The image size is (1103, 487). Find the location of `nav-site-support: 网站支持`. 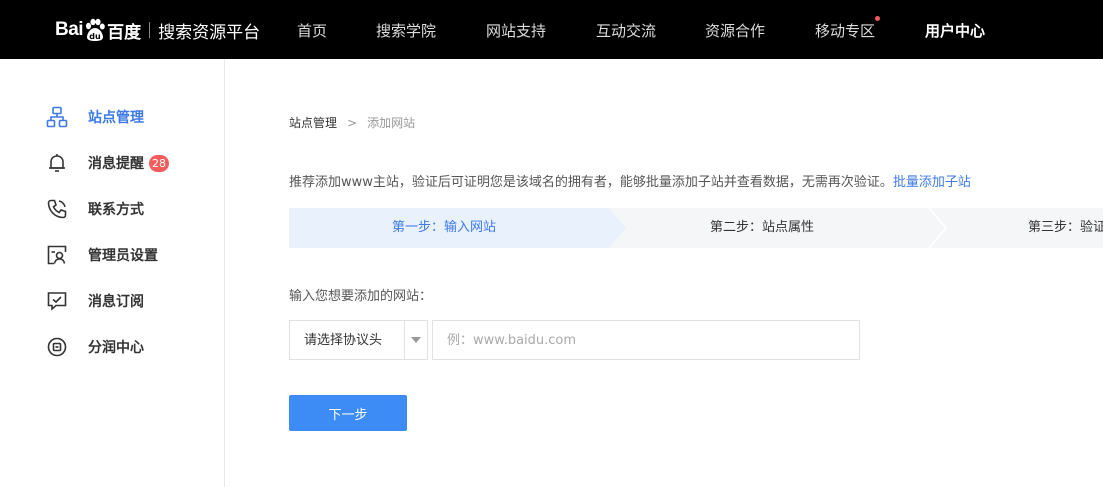

nav-site-support: 网站支持 is located at coordinates (516, 29).